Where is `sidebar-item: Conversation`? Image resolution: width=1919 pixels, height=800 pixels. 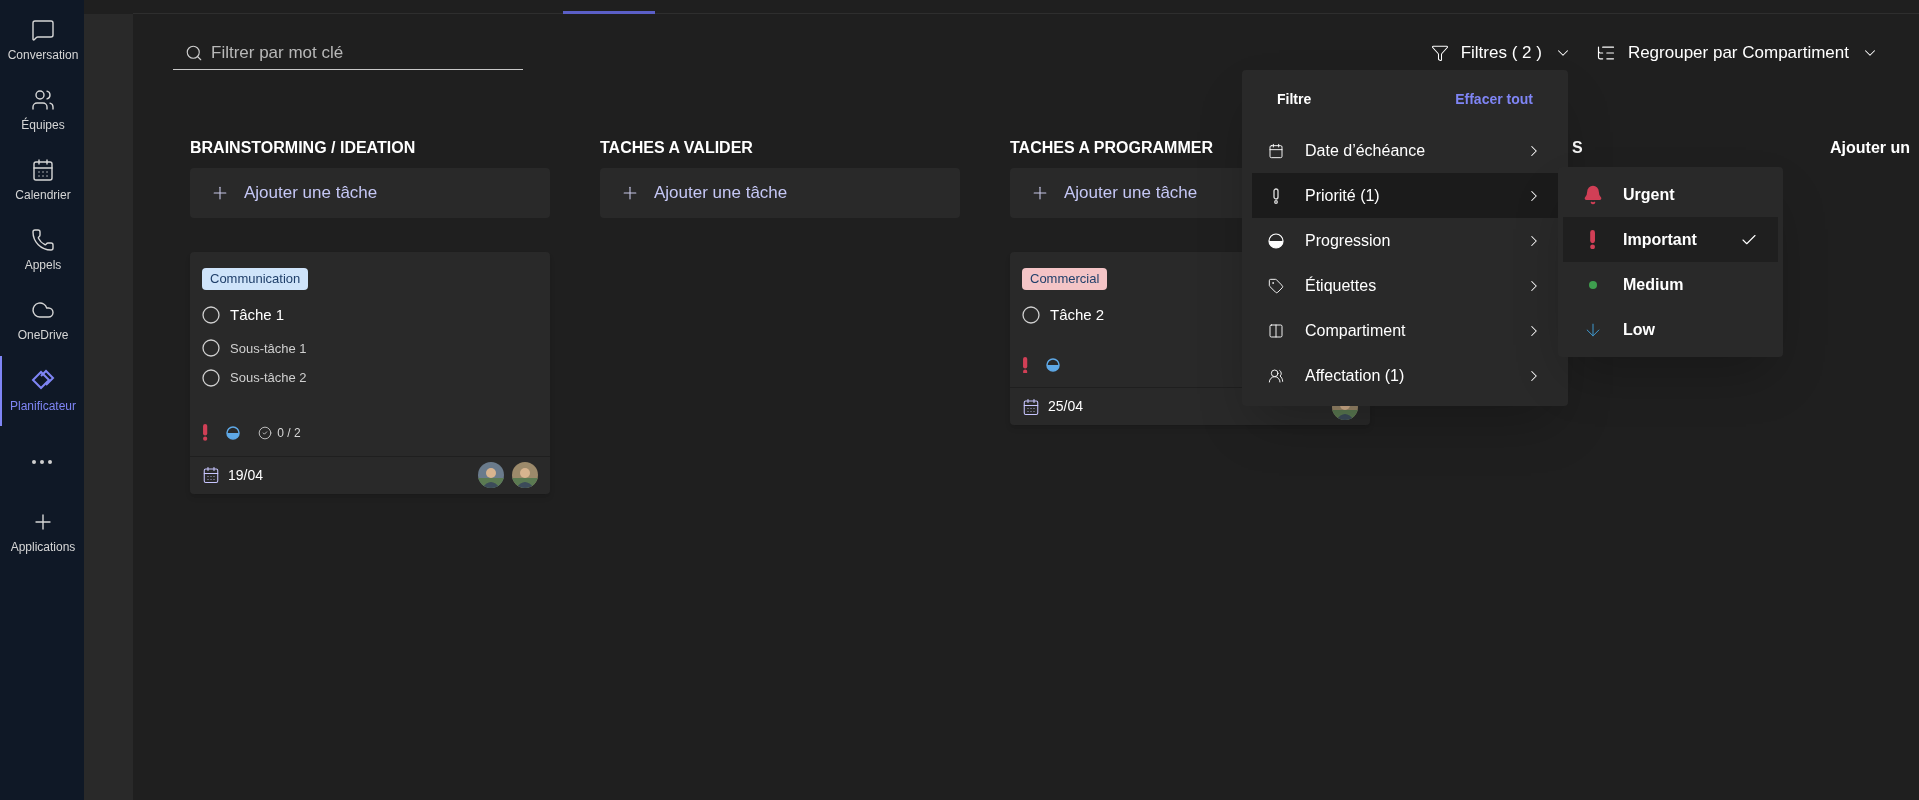 sidebar-item: Conversation is located at coordinates (42, 41).